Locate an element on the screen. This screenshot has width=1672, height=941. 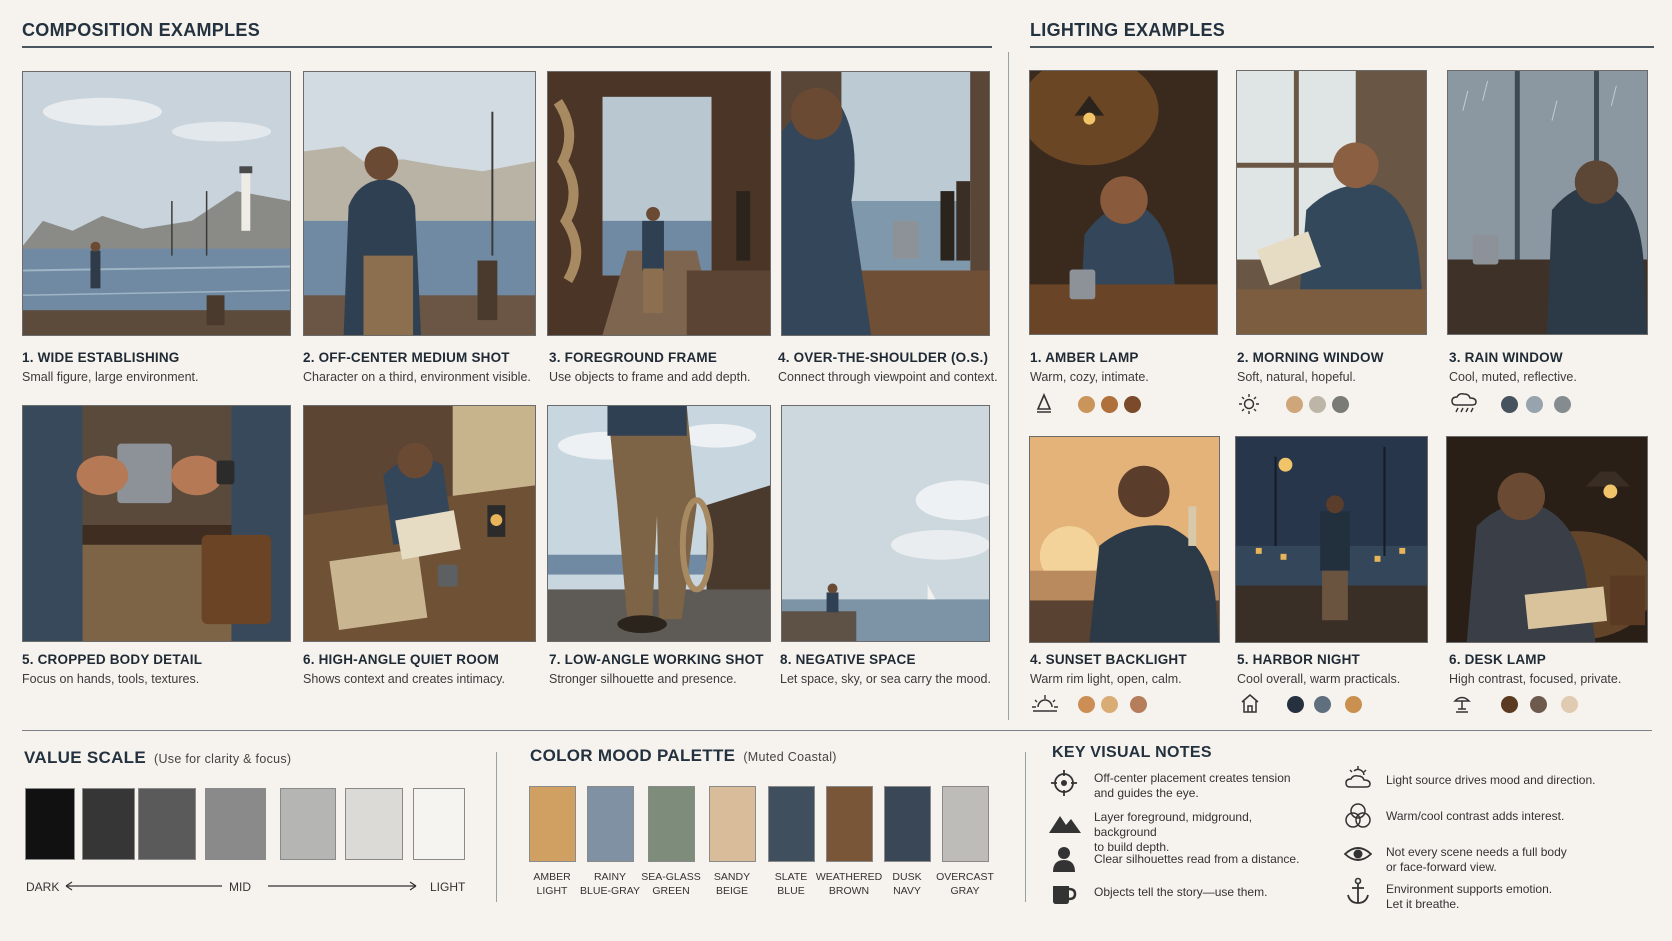
lighting-6-title: 6. DESK LAMP is located at coordinates (1497, 659).